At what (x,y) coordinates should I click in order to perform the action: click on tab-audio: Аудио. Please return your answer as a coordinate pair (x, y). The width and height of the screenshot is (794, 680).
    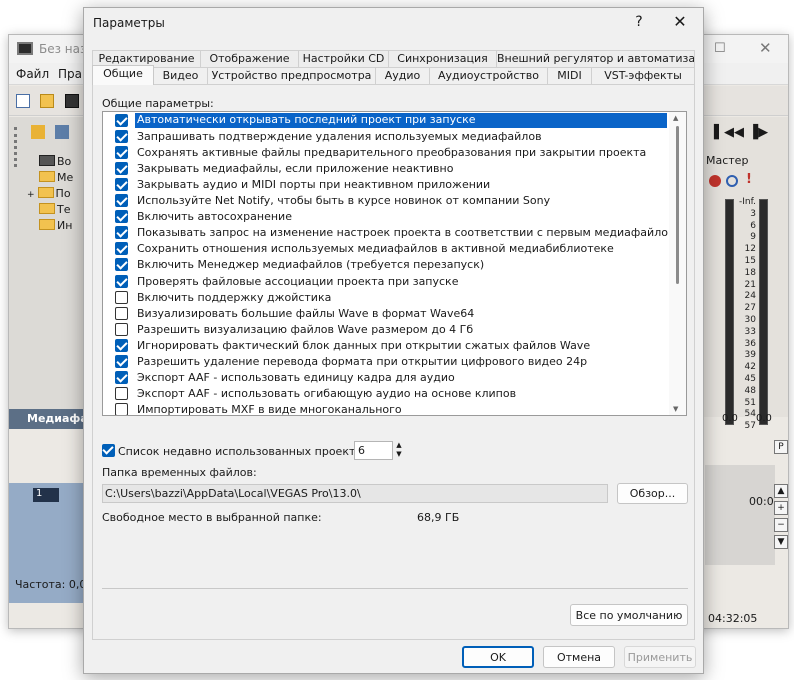
    Looking at the image, I should click on (402, 75).